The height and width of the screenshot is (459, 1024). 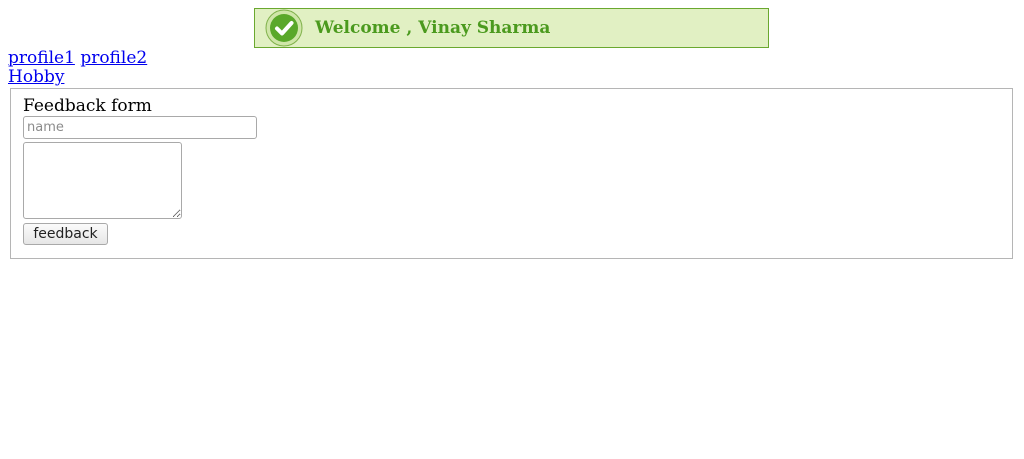 What do you see at coordinates (113, 58) in the screenshot?
I see `profile2-link: profile2` at bounding box center [113, 58].